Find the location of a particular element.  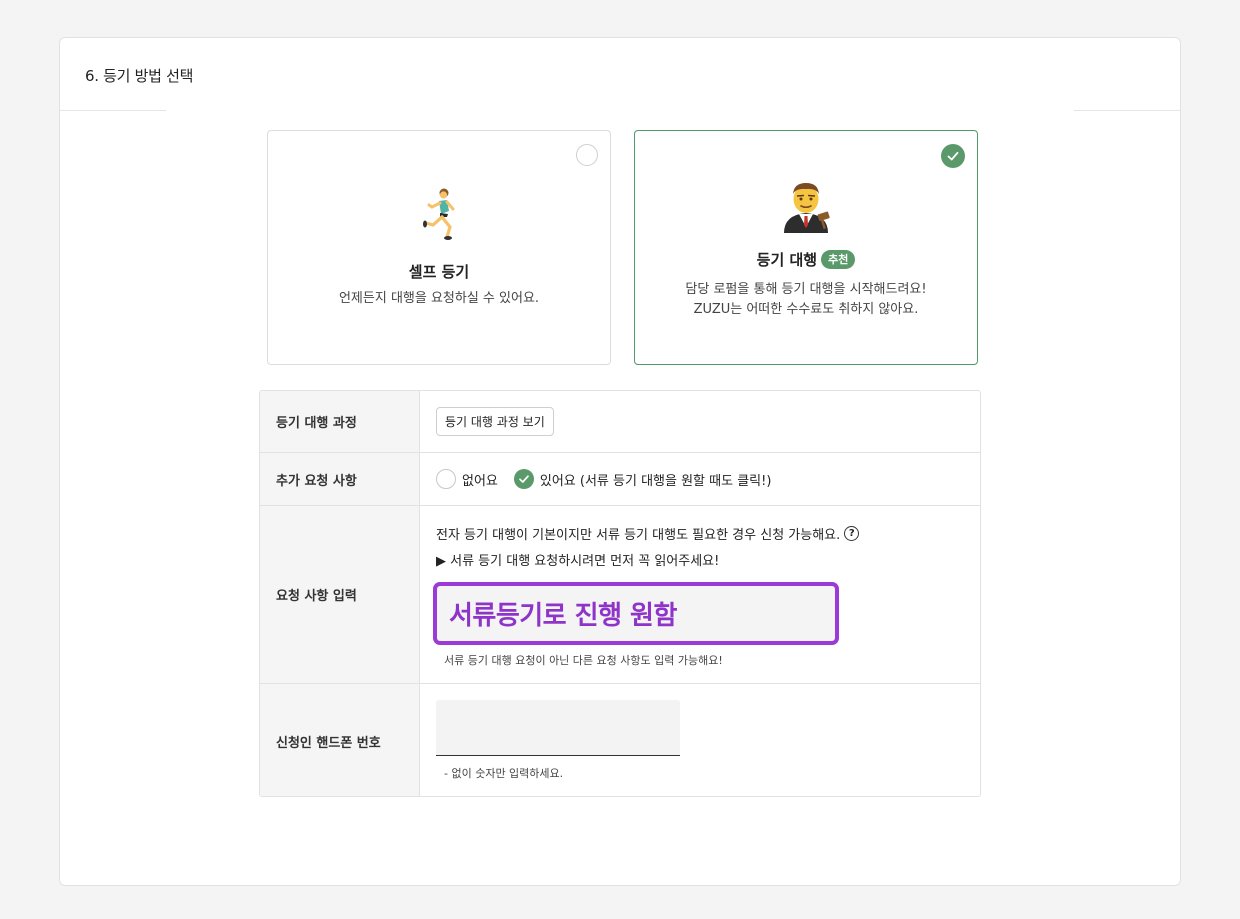

runner-icon is located at coordinates (439, 217).